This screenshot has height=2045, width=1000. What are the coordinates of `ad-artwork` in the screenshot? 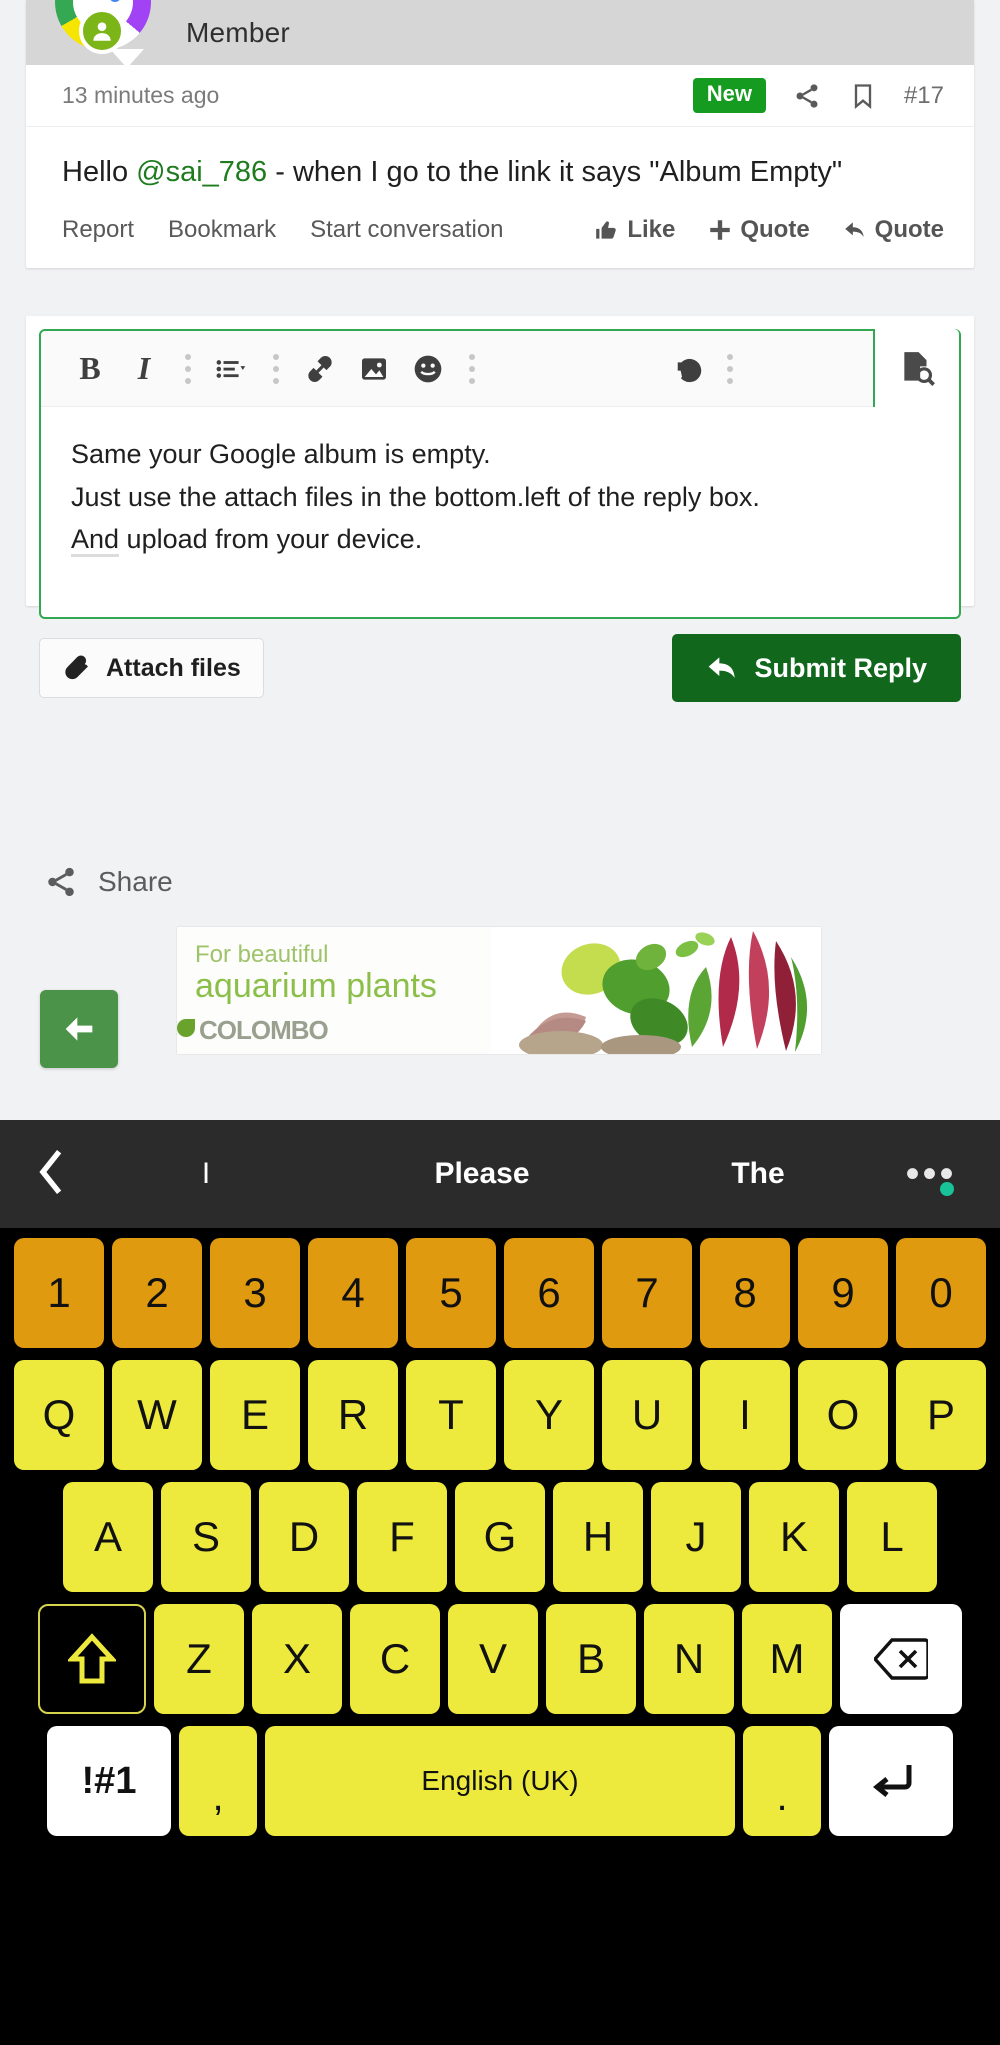 It's located at (656, 990).